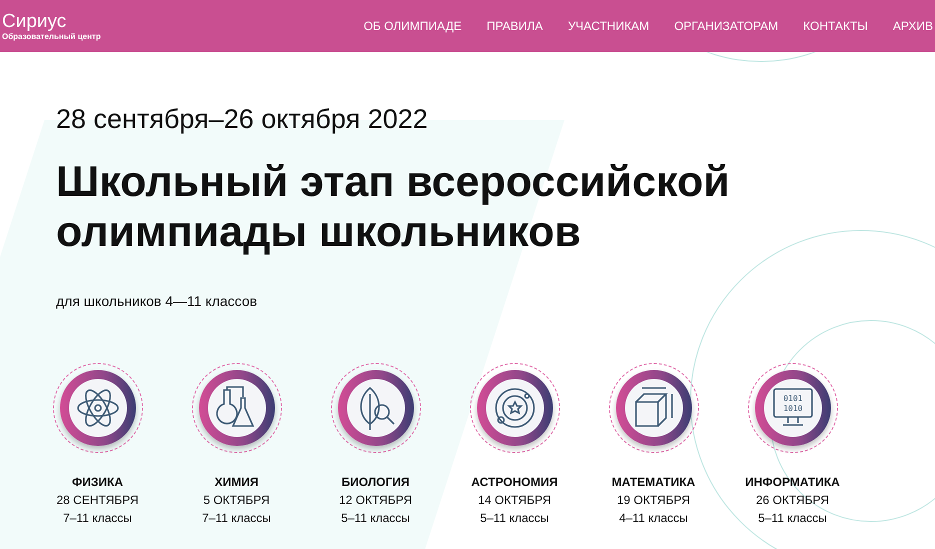 The width and height of the screenshot is (935, 549). Describe the element at coordinates (51, 36) in the screenshot. I see `logo-subtitle: Образовательный центр` at that location.